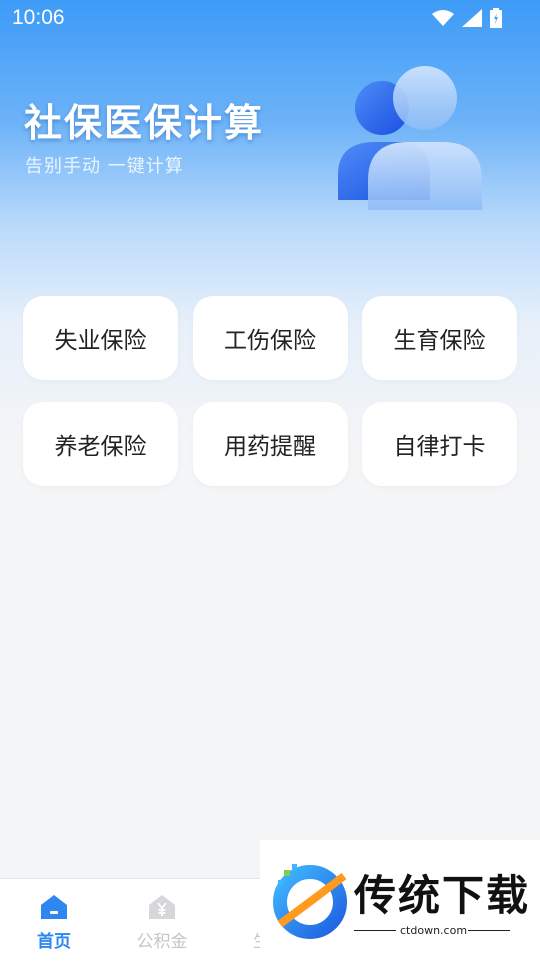 This screenshot has width=540, height=961. Describe the element at coordinates (54, 942) in the screenshot. I see `tab-home-label: 首页` at that location.